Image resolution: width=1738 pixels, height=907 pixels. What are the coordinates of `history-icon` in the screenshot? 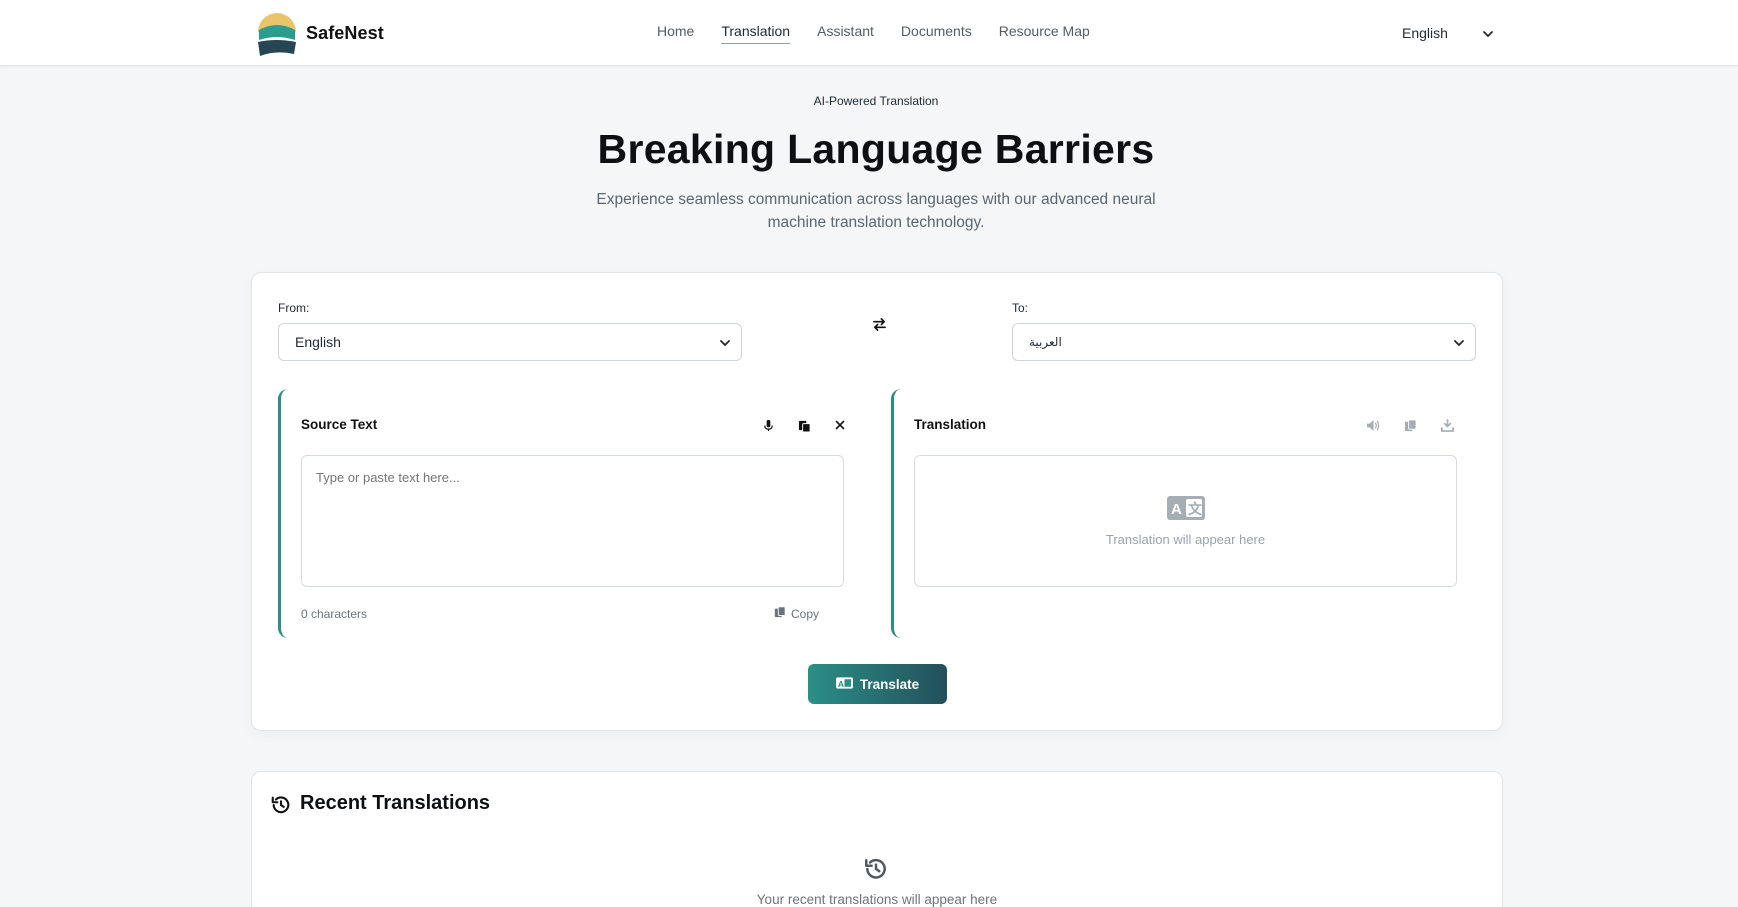 It's located at (282, 806).